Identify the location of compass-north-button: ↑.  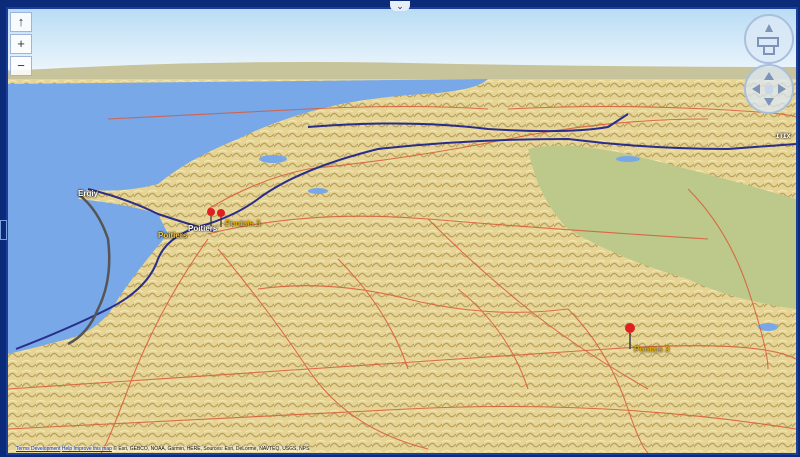
(21, 22).